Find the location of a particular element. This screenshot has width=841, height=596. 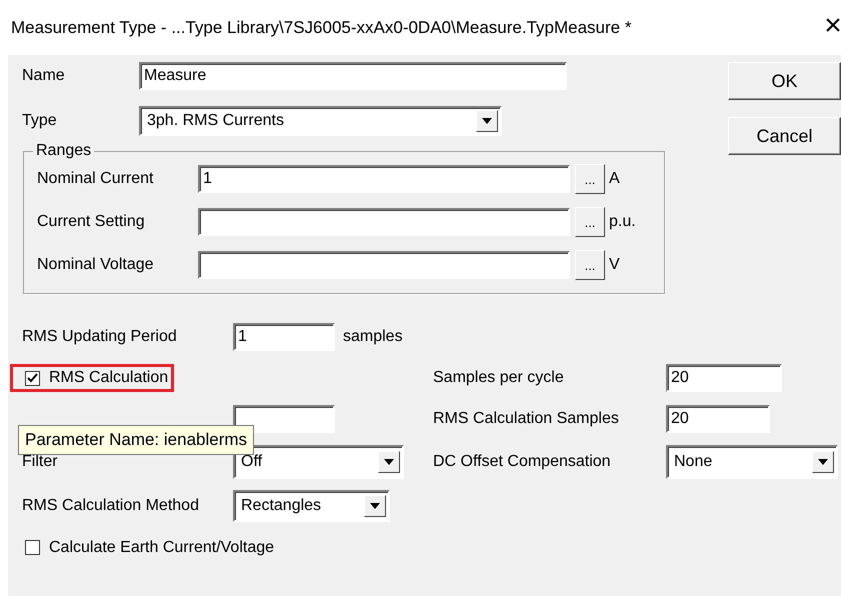

field-label: Type is located at coordinates (40, 121).